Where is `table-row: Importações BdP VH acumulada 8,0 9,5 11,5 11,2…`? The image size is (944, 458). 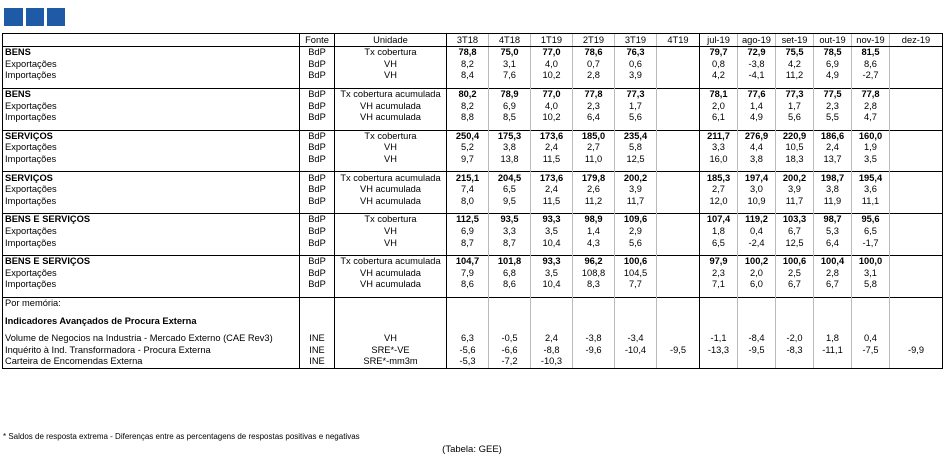
table-row: Importações BdP VH acumulada 8,0 9,5 11,5 11,2… is located at coordinates (472, 201).